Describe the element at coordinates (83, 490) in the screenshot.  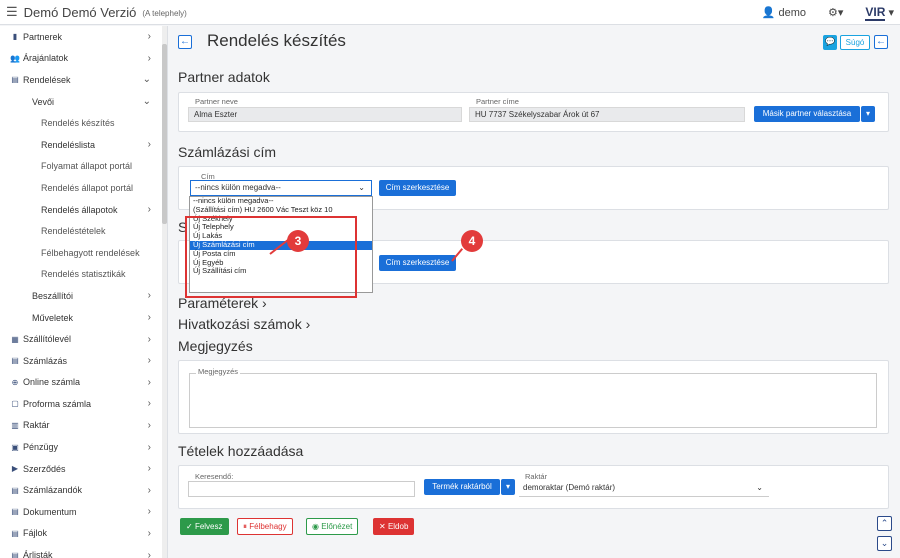
I see `sidebar-item-21: ▤ Számlázandók ›` at that location.